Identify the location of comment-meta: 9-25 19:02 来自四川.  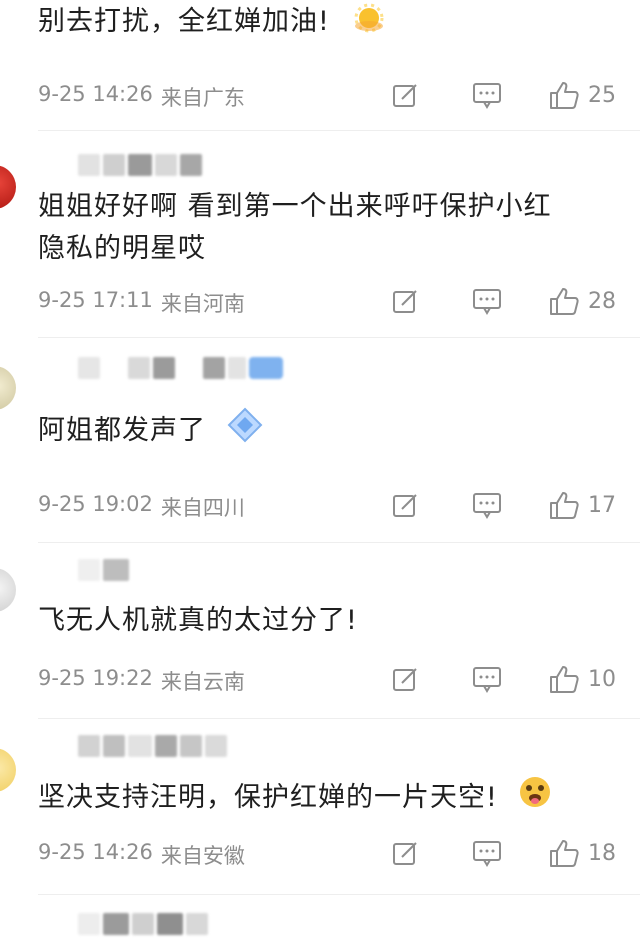
(141, 507).